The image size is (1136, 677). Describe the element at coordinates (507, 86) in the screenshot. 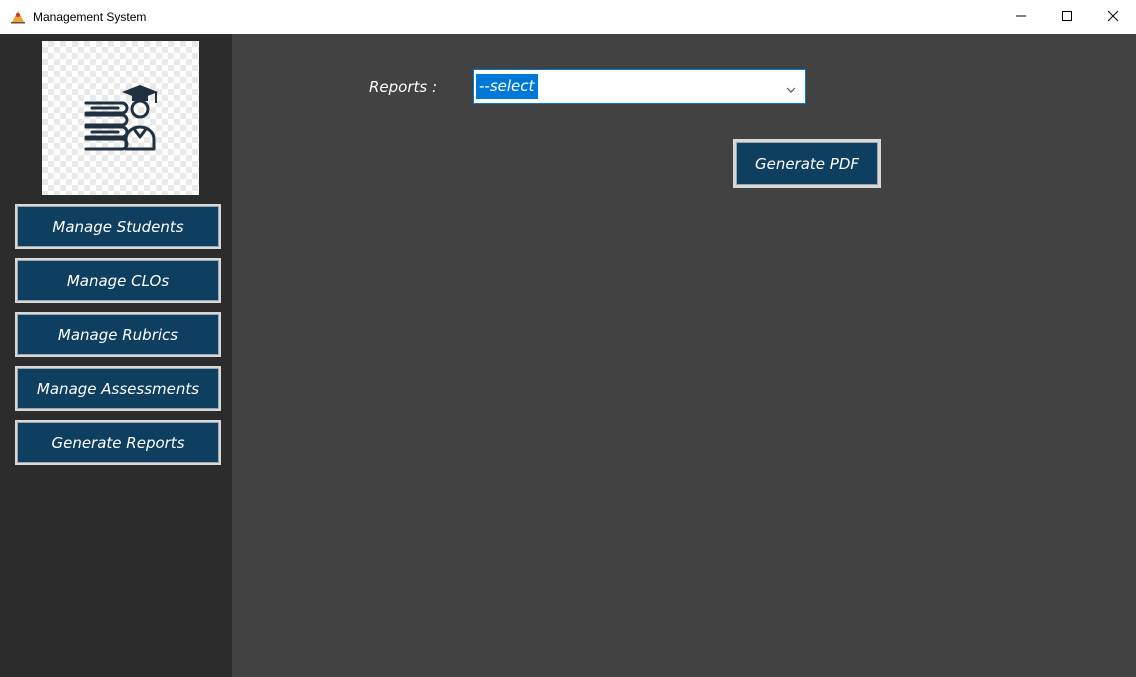

I see `reports-select-value: --select` at that location.